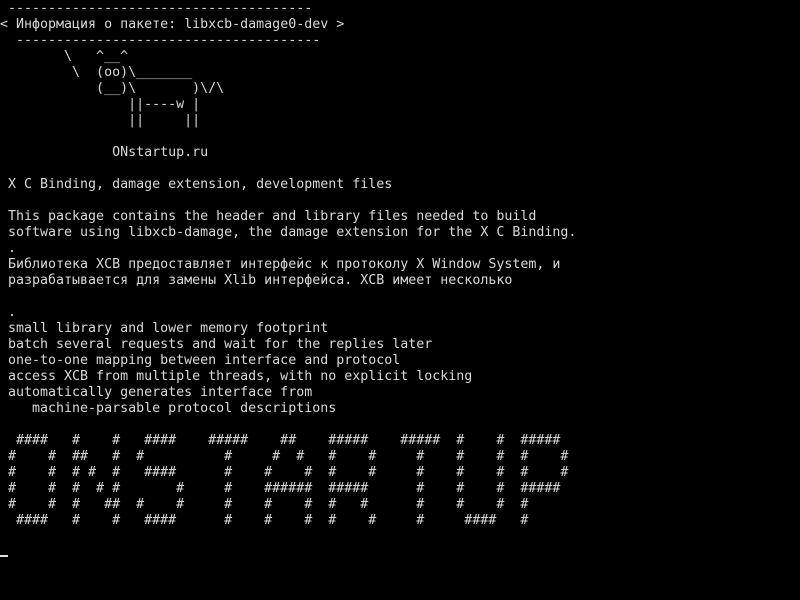  What do you see at coordinates (284, 488) in the screenshot?
I see `ascii-banner-line: # # # # # # # ###### ##### # # # #####` at bounding box center [284, 488].